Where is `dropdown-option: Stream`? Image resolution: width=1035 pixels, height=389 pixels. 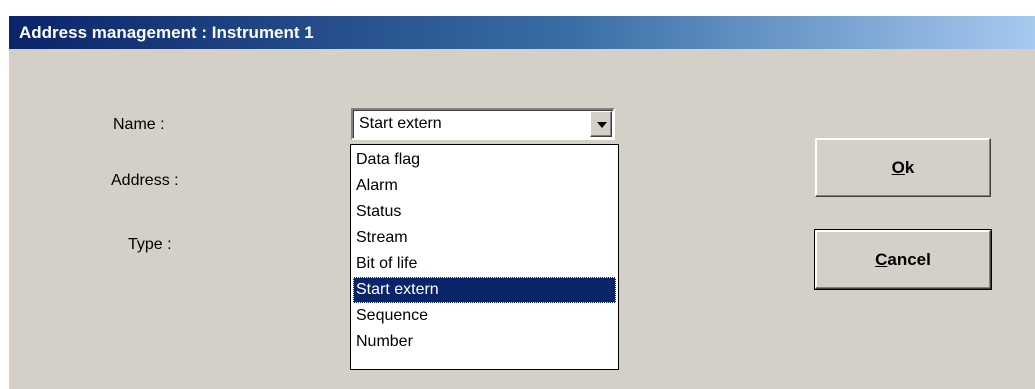 dropdown-option: Stream is located at coordinates (484, 238).